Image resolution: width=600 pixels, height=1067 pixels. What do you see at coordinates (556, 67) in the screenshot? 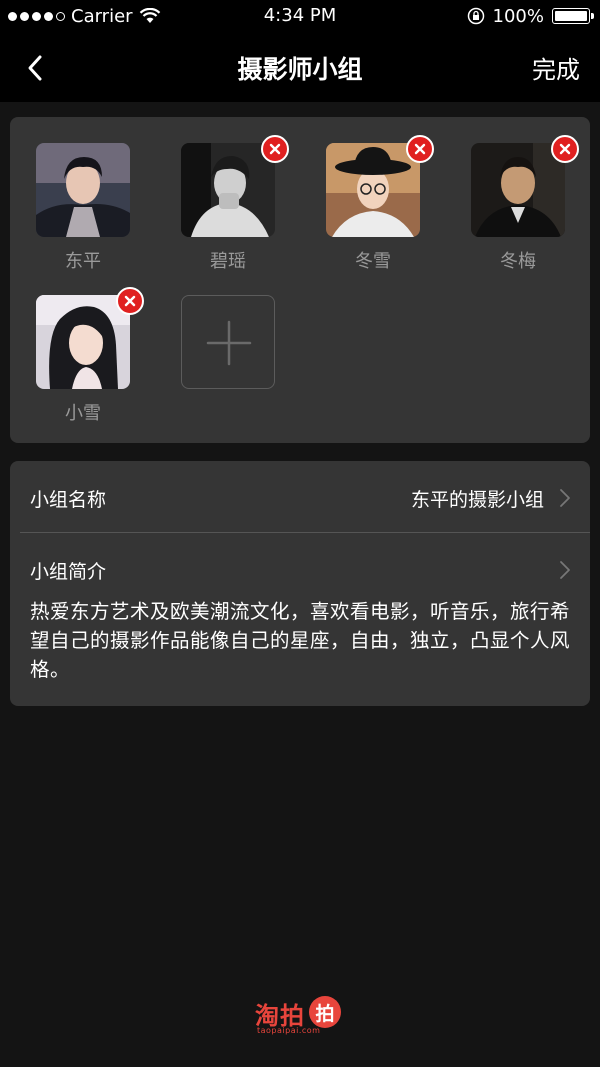
I see `done-button: 完成` at bounding box center [556, 67].